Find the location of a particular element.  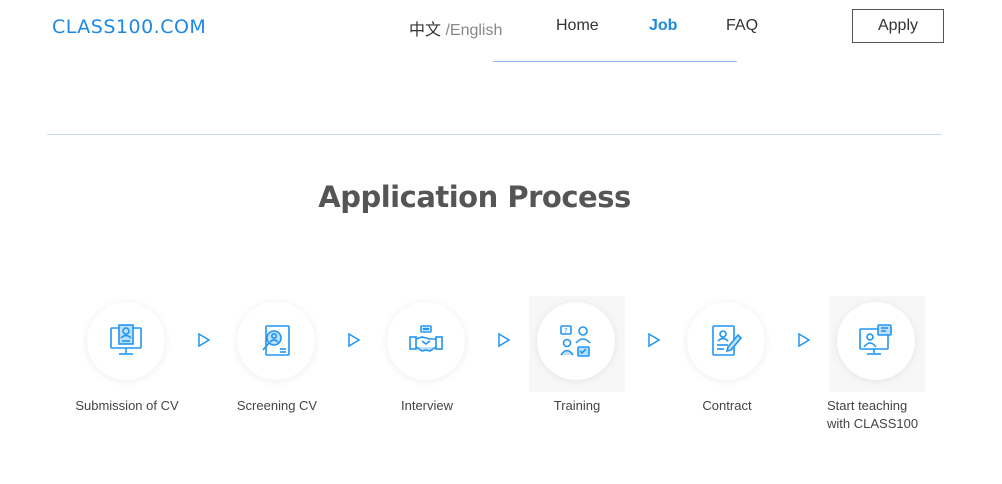

magnifier-document-icon is located at coordinates (276, 340).